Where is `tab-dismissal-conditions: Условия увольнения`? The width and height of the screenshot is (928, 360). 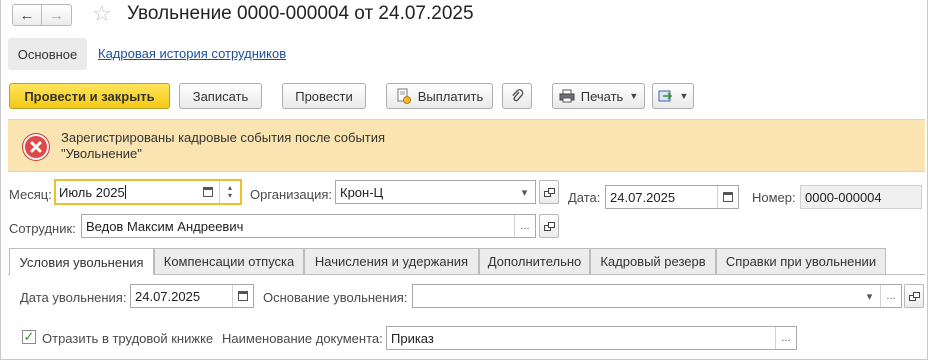 tab-dismissal-conditions: Условия увольнения is located at coordinates (81, 261).